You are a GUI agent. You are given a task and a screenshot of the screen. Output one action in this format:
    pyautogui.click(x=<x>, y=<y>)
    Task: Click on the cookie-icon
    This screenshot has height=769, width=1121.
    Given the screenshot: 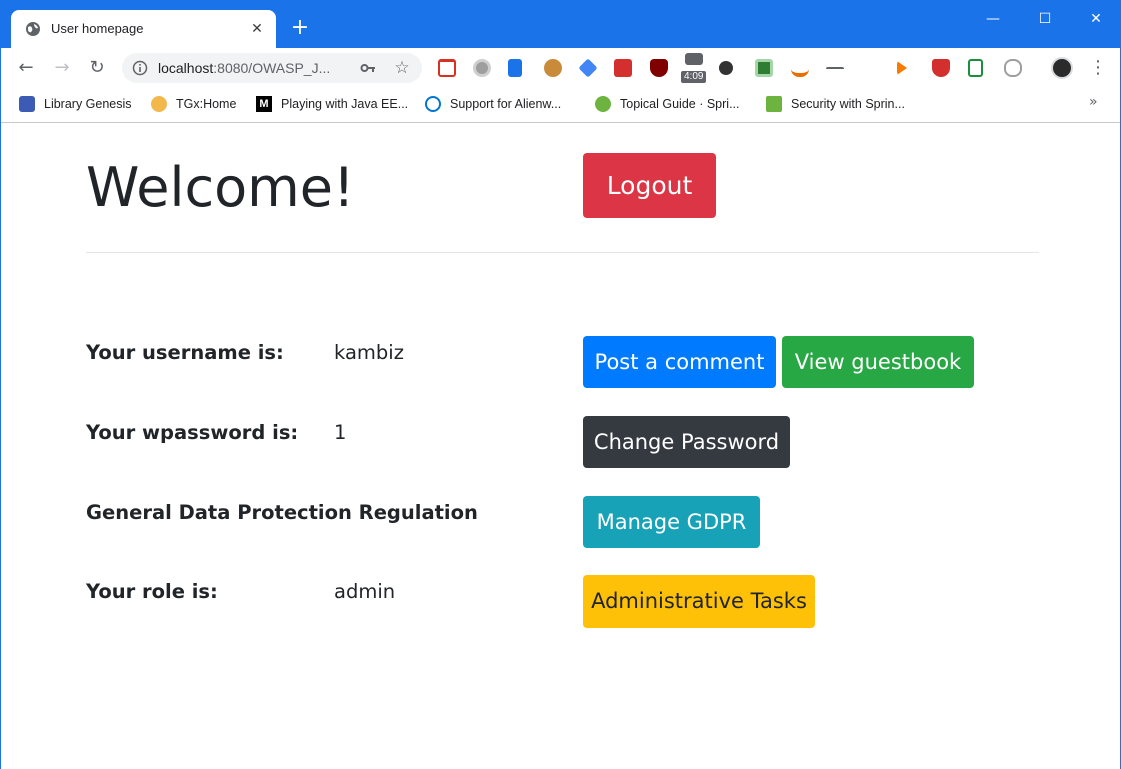 What is the action you would take?
    pyautogui.click(x=553, y=68)
    